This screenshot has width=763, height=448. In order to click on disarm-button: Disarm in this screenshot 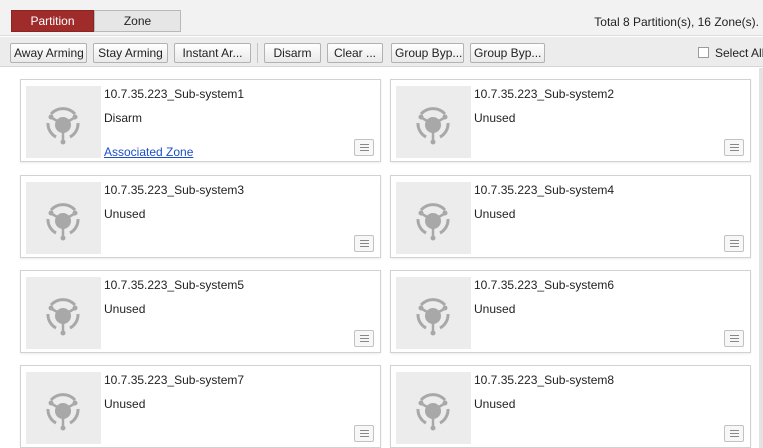, I will do `click(292, 53)`.